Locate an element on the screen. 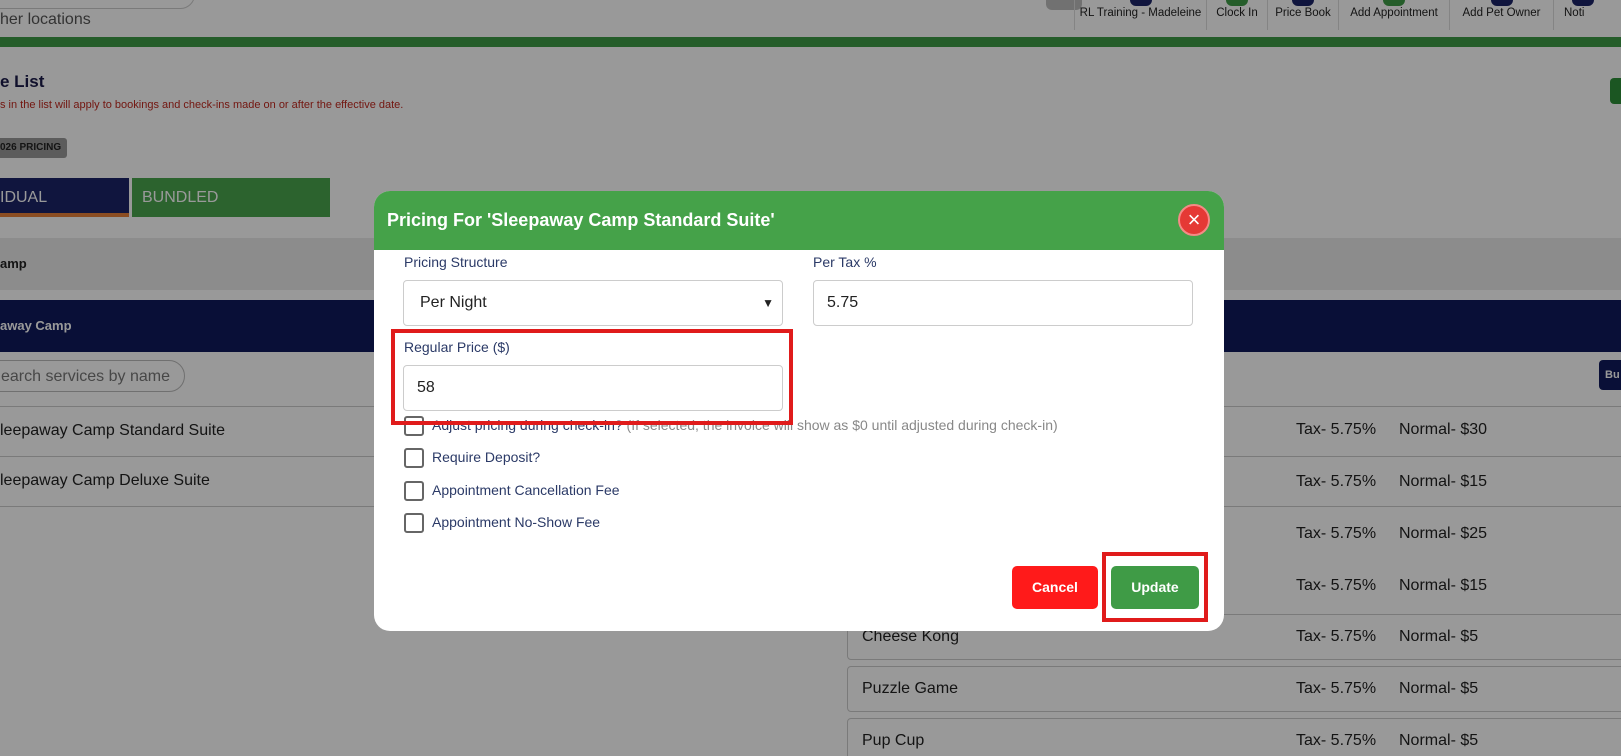  no-show-fee-label: Appointment No-Show Fee is located at coordinates (516, 522).